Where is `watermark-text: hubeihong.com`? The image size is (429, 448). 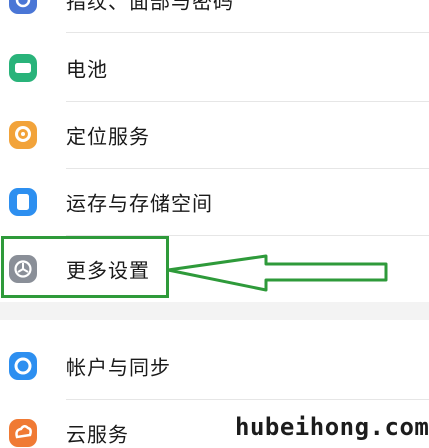 watermark-text: hubeihong.com is located at coordinates (332, 427).